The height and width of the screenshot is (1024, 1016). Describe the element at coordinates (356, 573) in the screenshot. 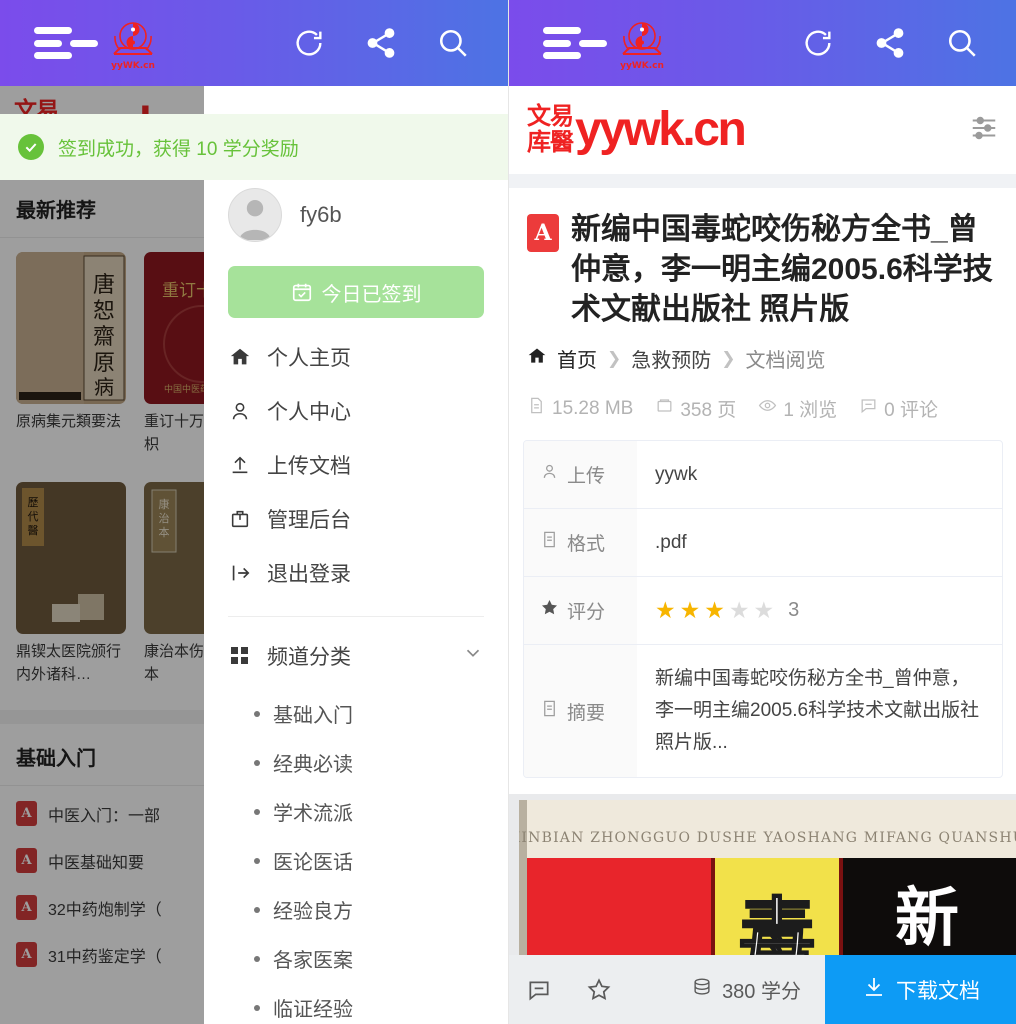

I see `menu-item-logout: 退出登录` at that location.